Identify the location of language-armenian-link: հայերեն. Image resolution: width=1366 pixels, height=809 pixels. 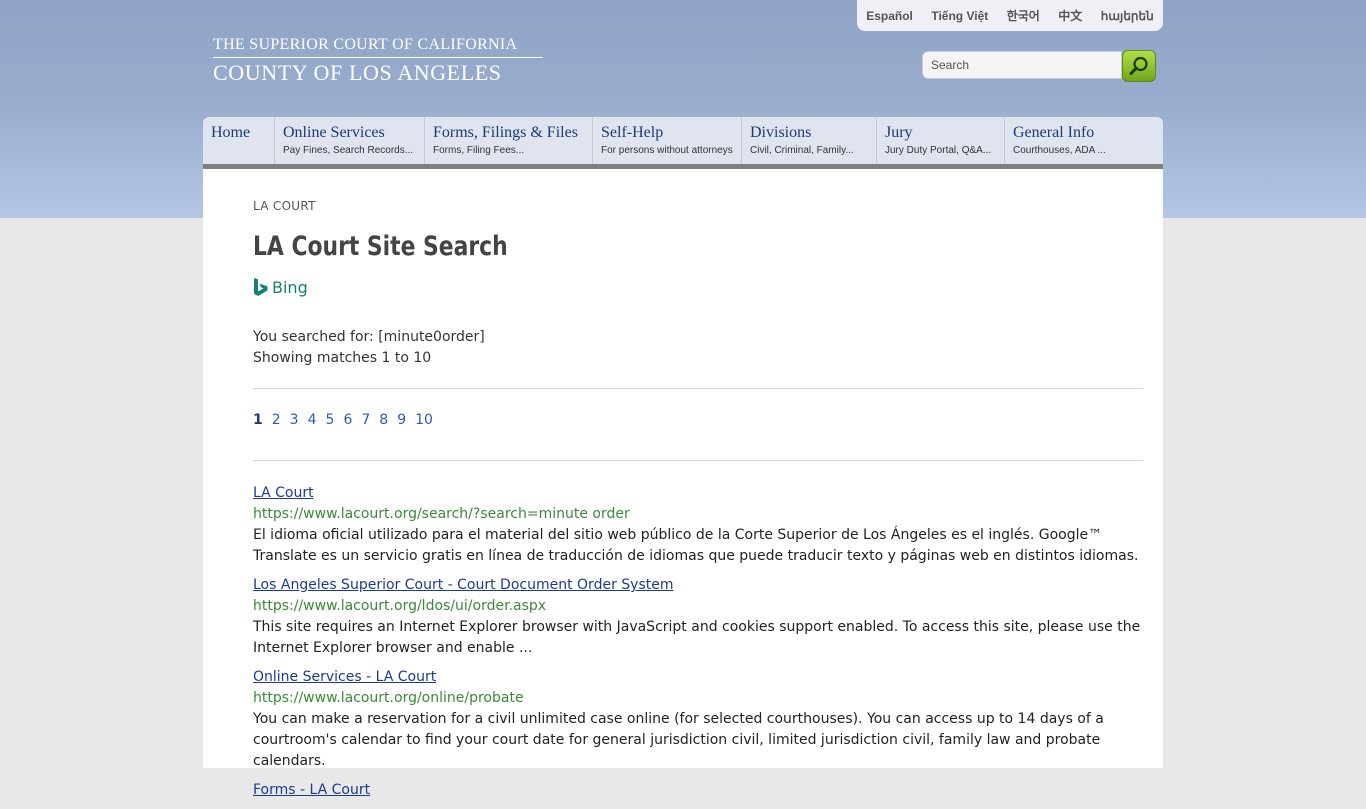
(1127, 16).